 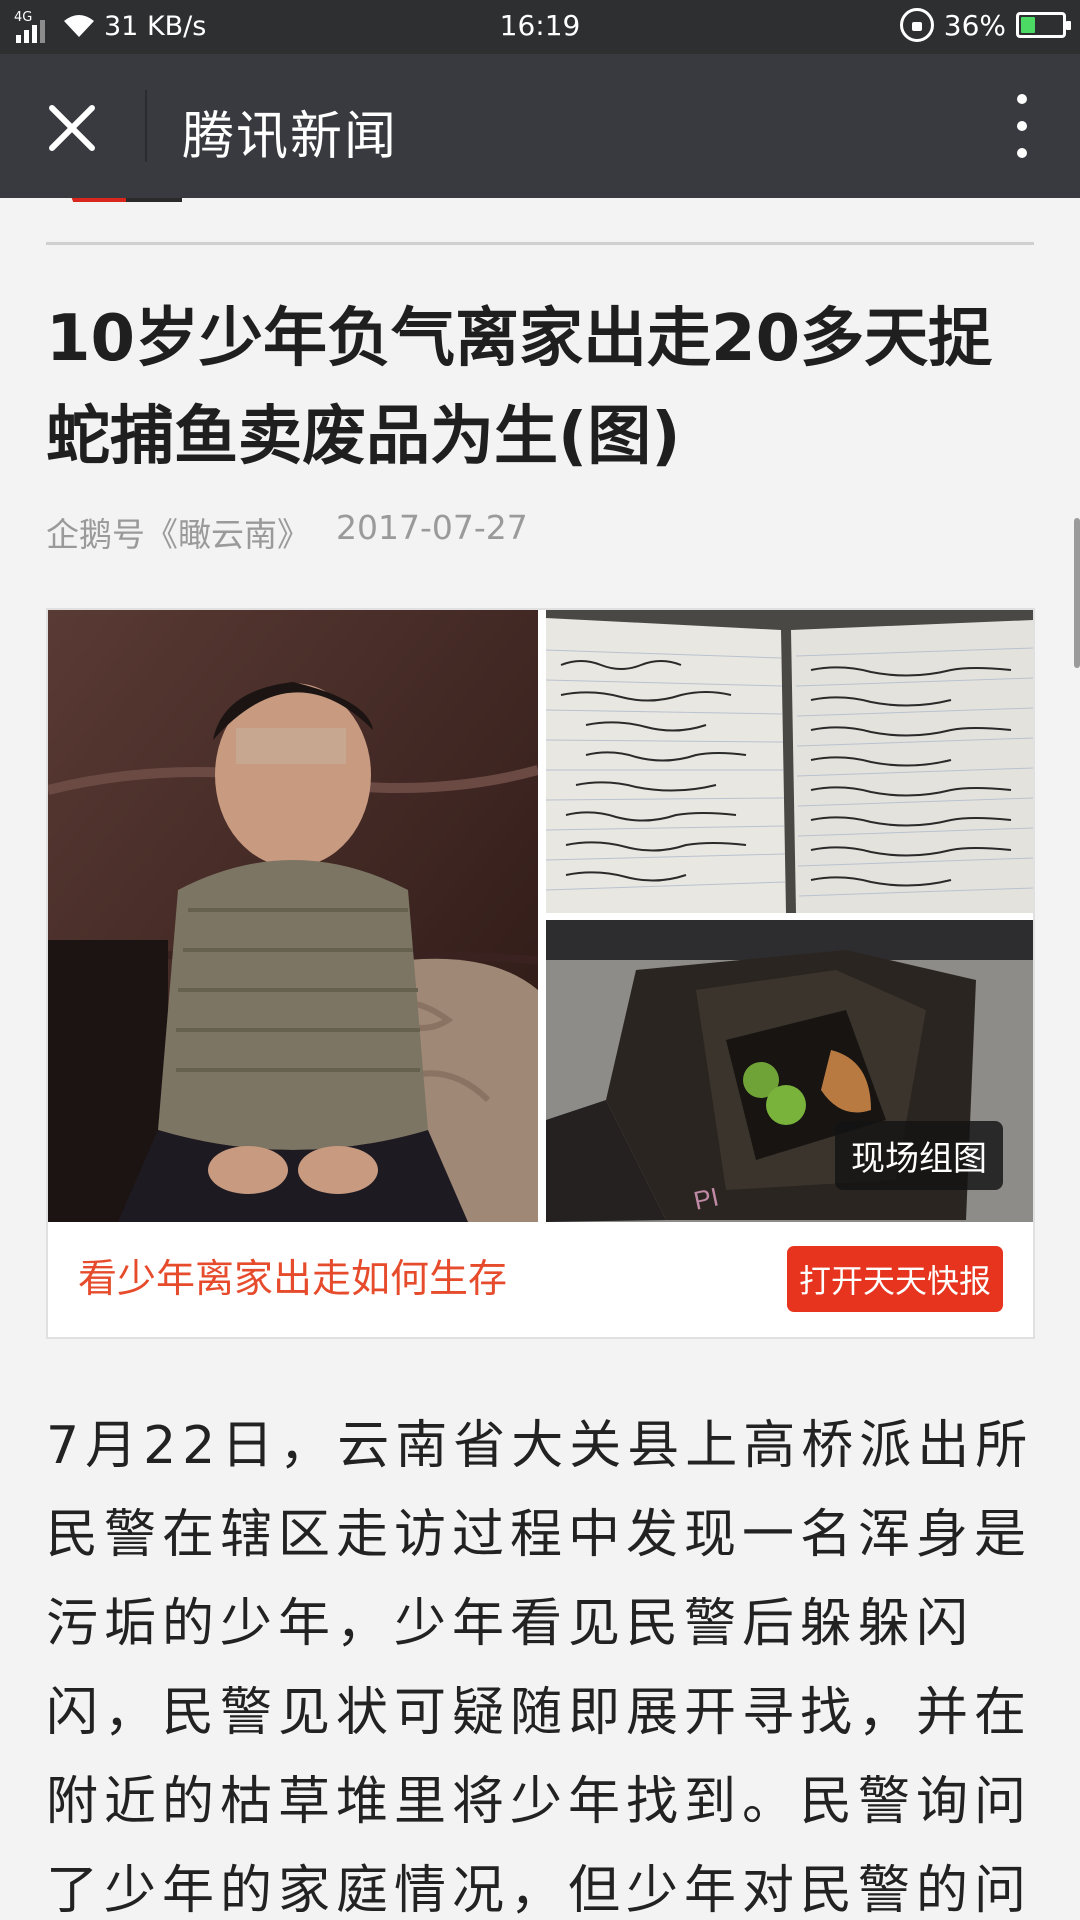 What do you see at coordinates (1043, 25) in the screenshot?
I see `battery-icon` at bounding box center [1043, 25].